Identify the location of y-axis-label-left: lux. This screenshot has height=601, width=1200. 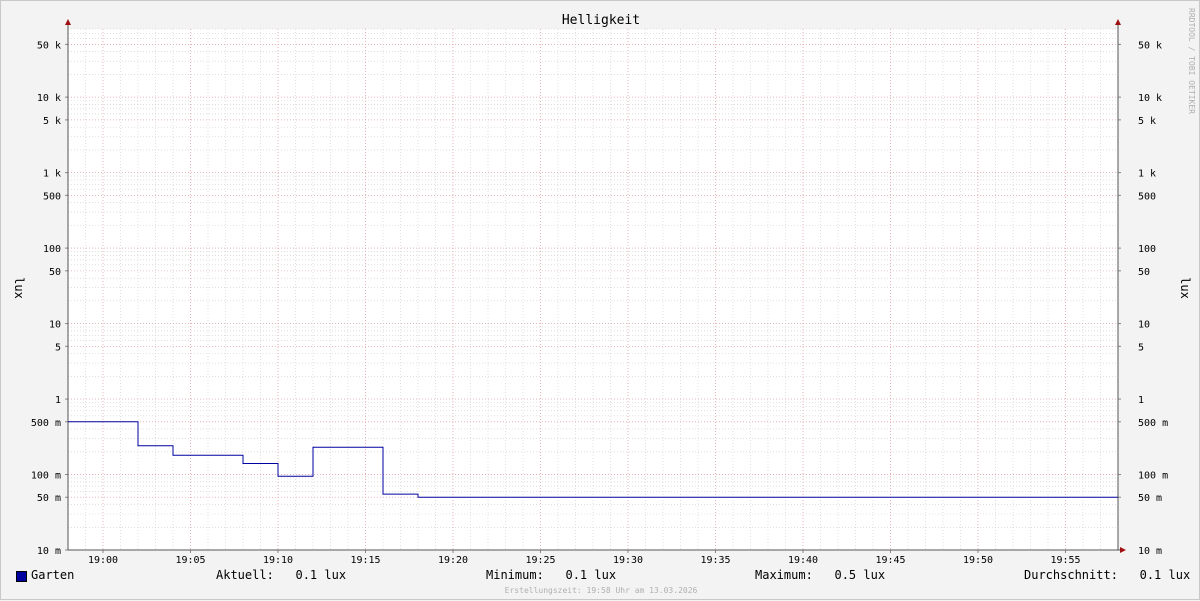
(19, 288).